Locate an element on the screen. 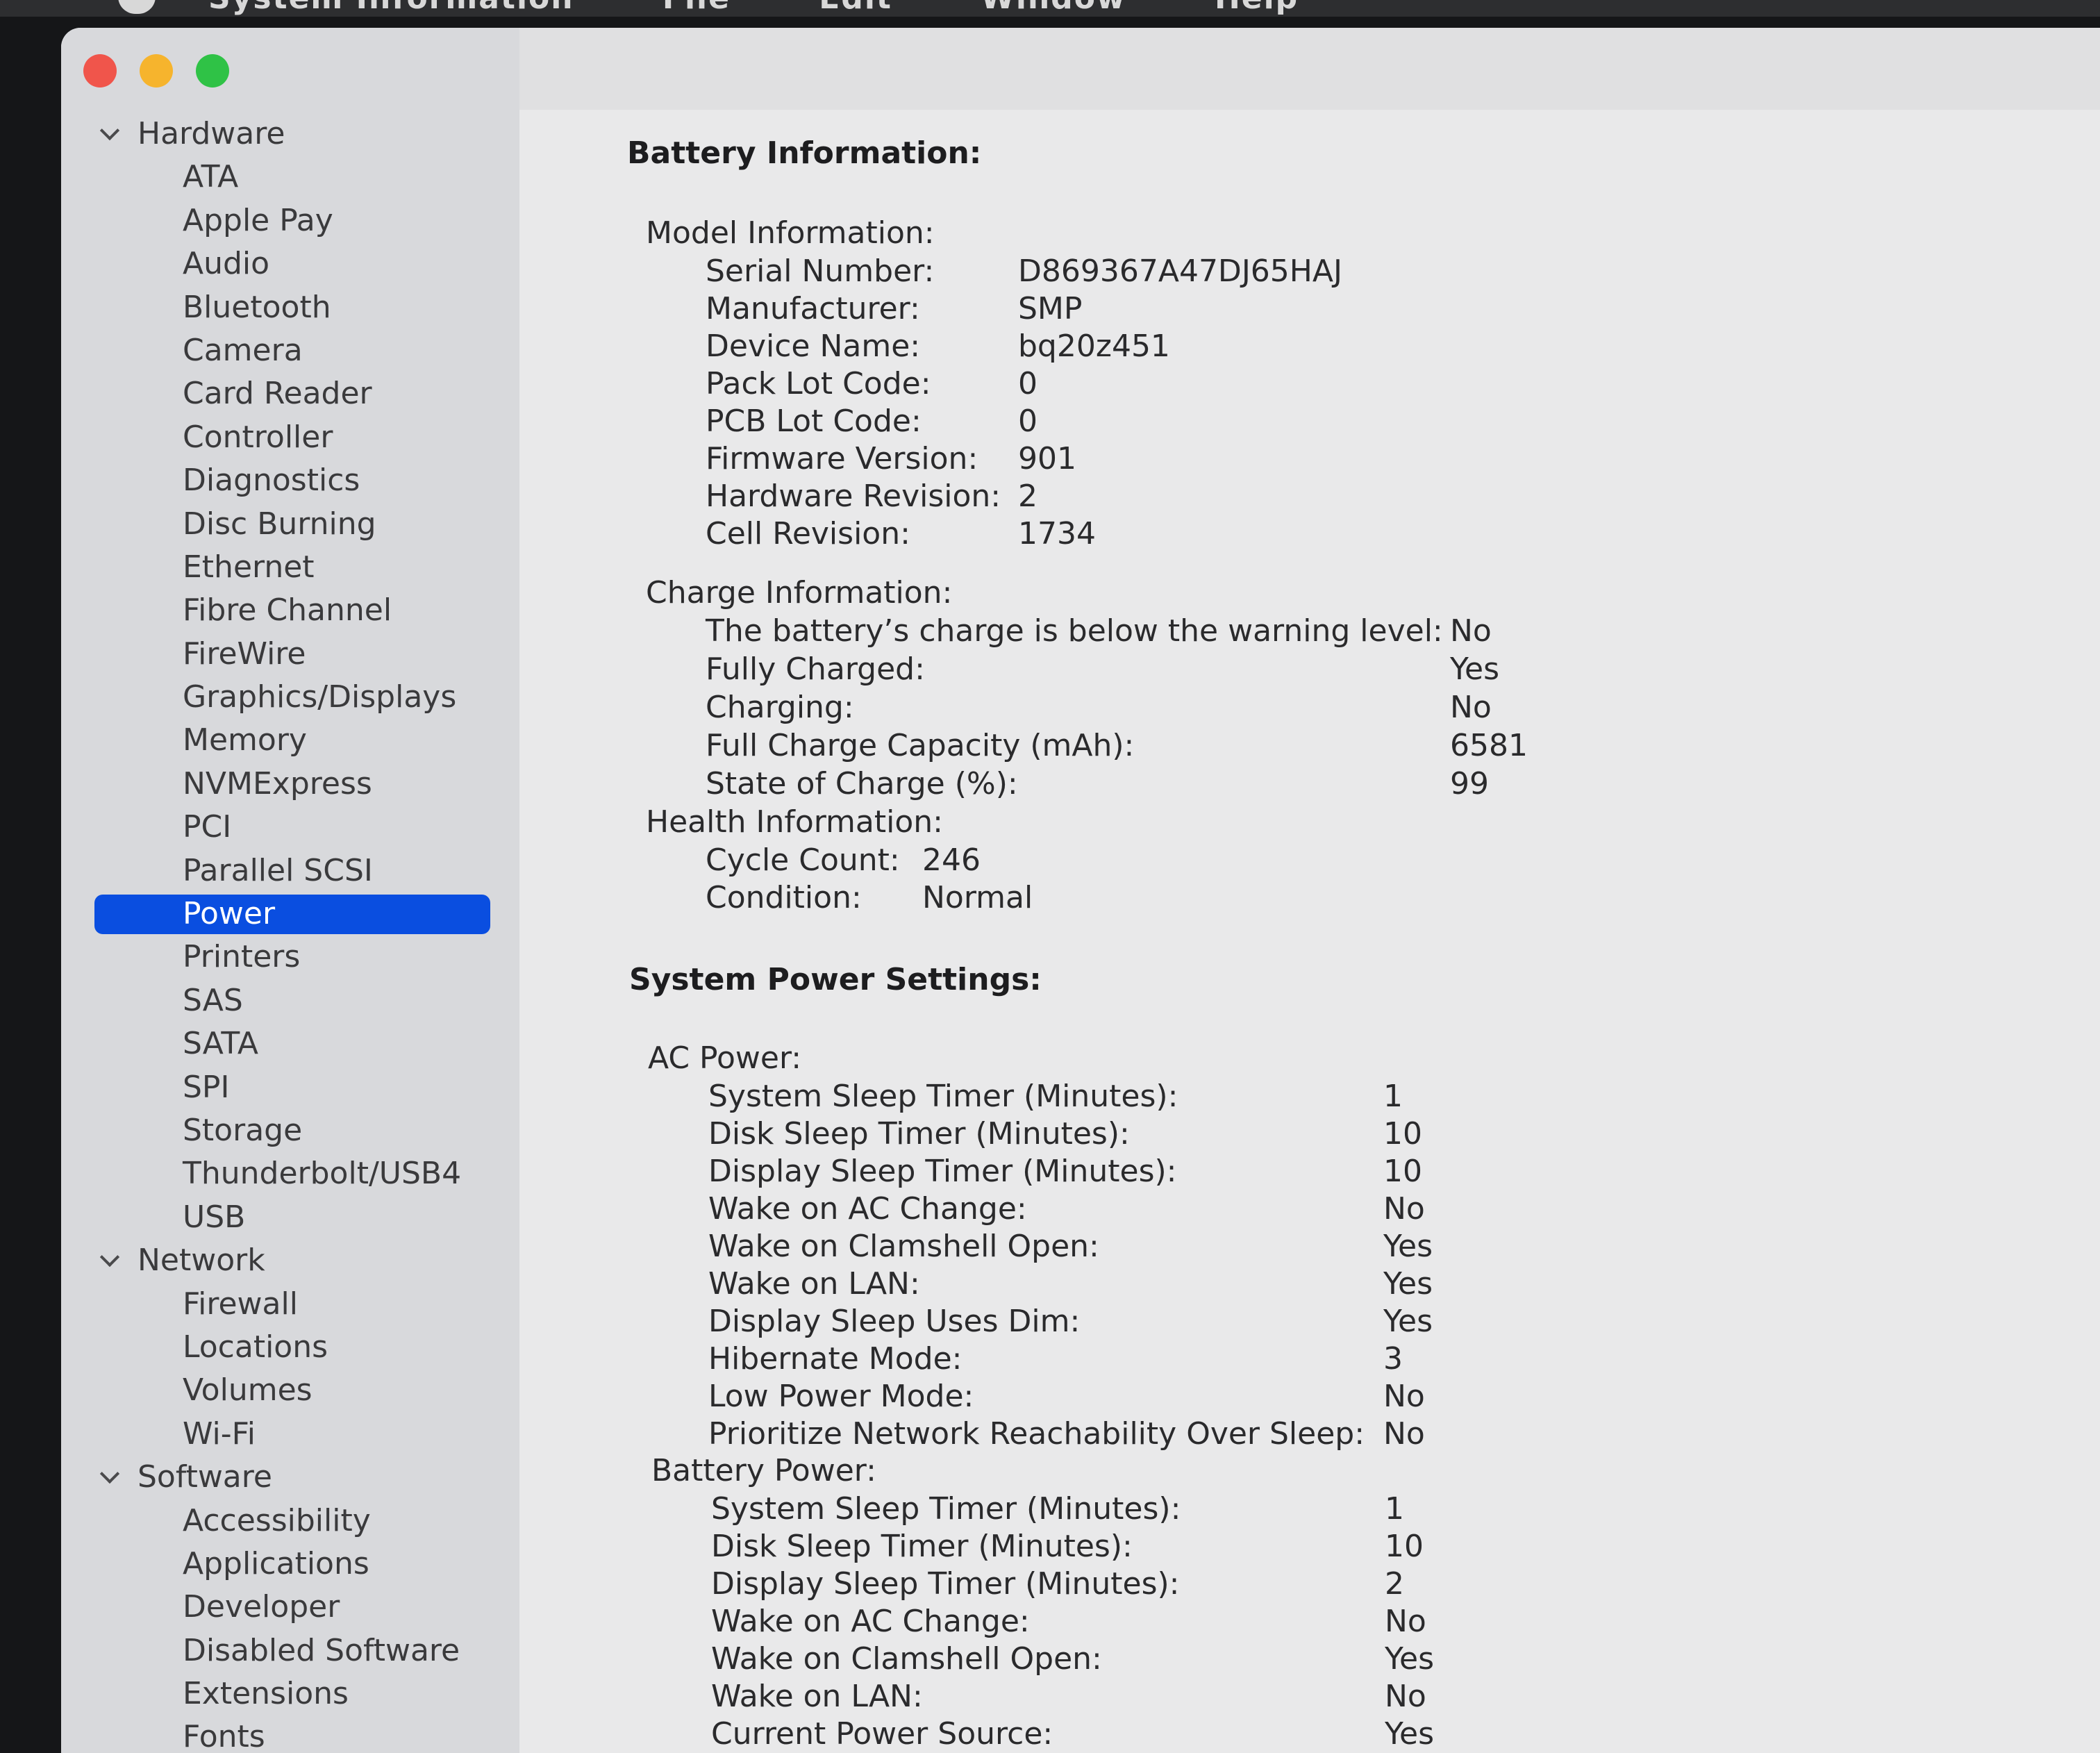 Image resolution: width=2100 pixels, height=1753 pixels. sidebar-item-disabled-software: Disabled Software is located at coordinates (290, 1650).